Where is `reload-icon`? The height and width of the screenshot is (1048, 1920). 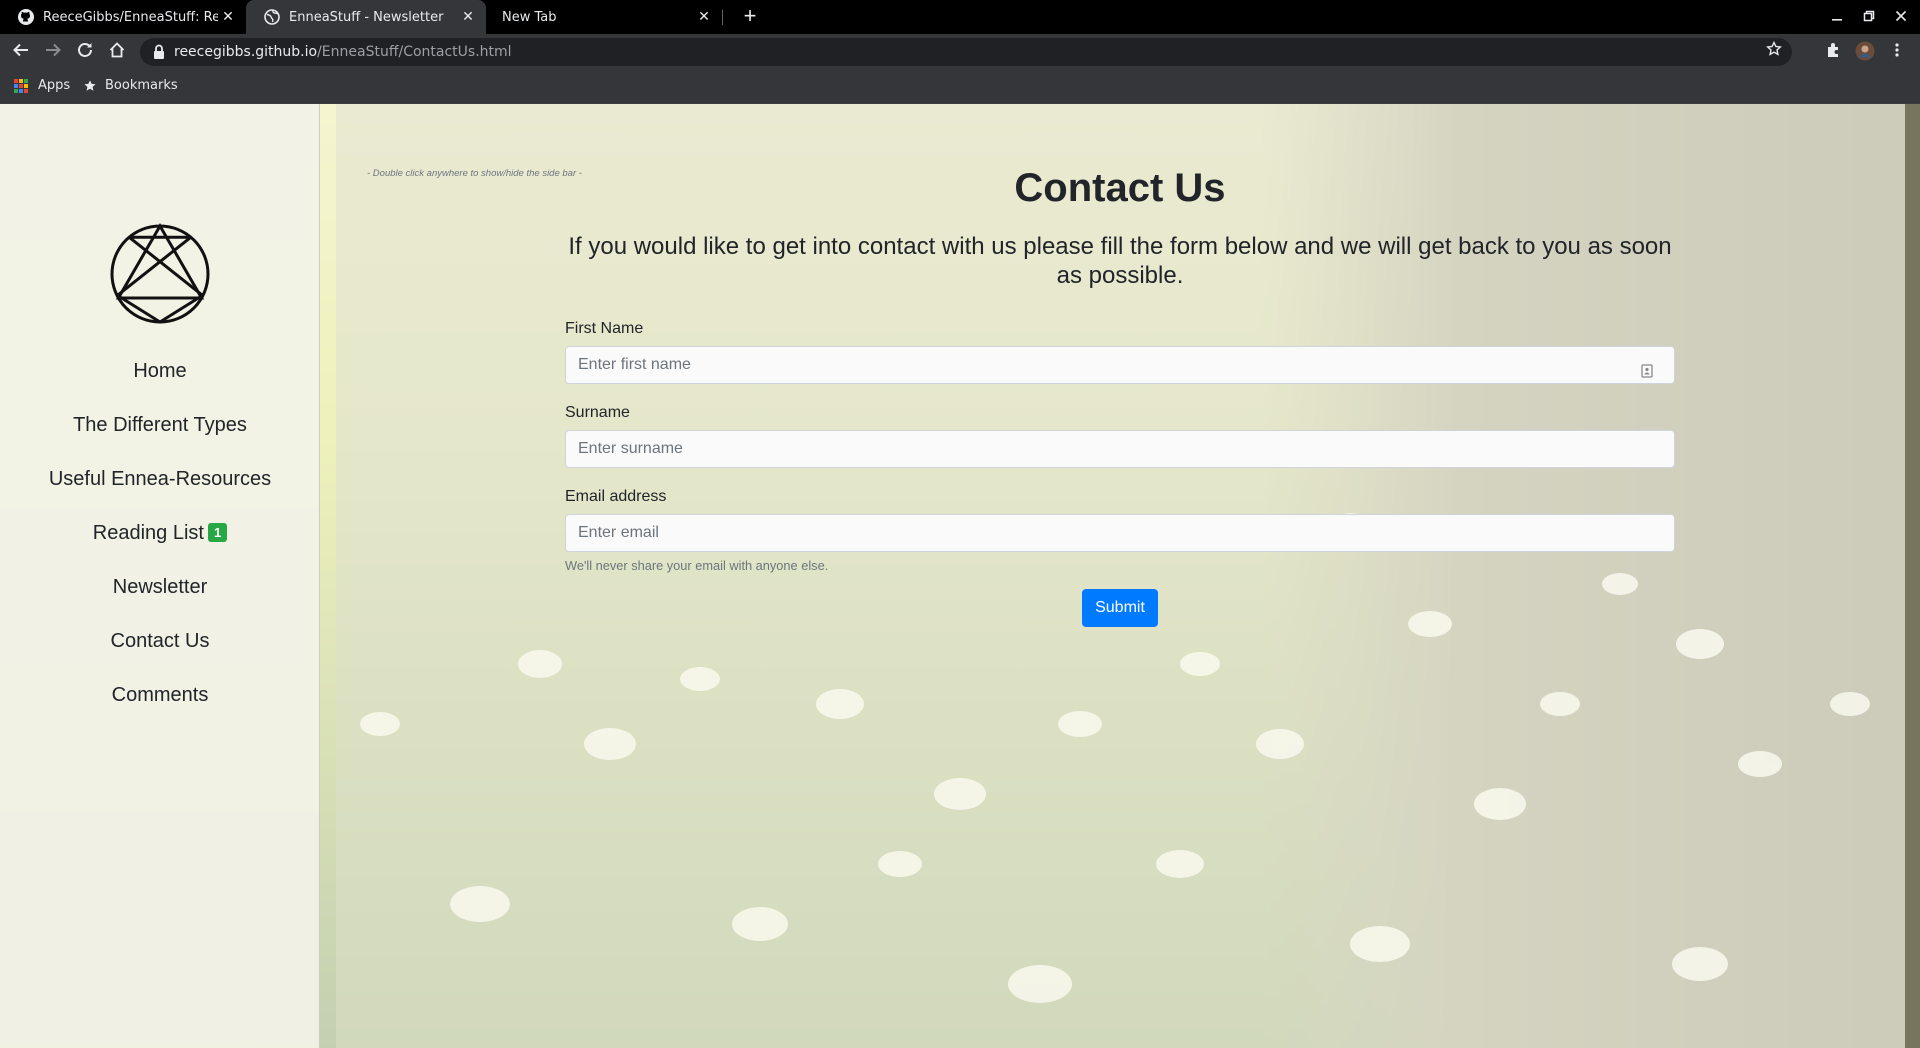 reload-icon is located at coordinates (85, 52).